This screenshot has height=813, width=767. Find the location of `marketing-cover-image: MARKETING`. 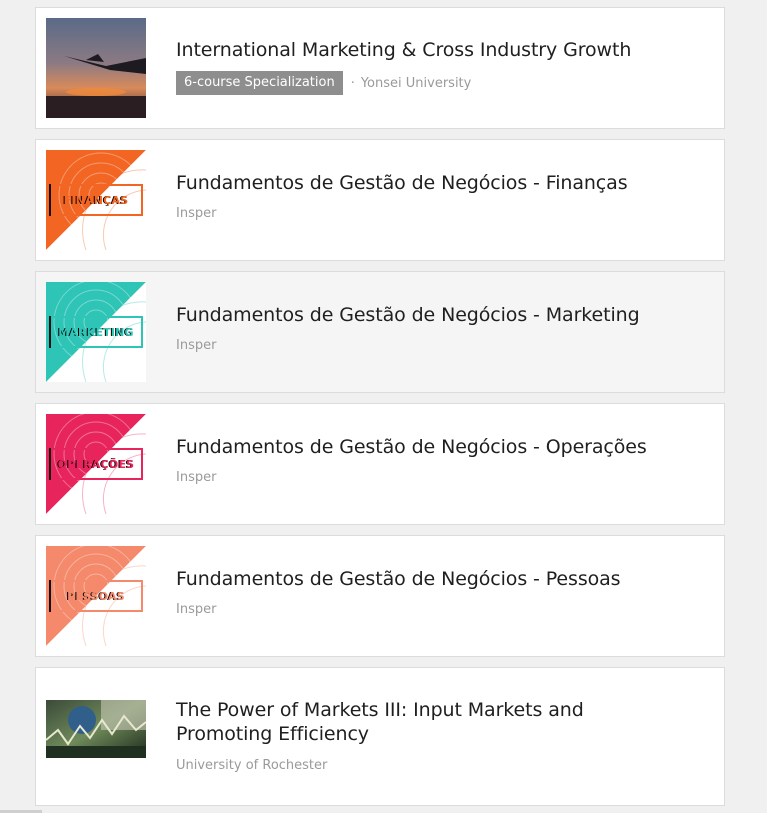

marketing-cover-image: MARKETING is located at coordinates (96, 332).